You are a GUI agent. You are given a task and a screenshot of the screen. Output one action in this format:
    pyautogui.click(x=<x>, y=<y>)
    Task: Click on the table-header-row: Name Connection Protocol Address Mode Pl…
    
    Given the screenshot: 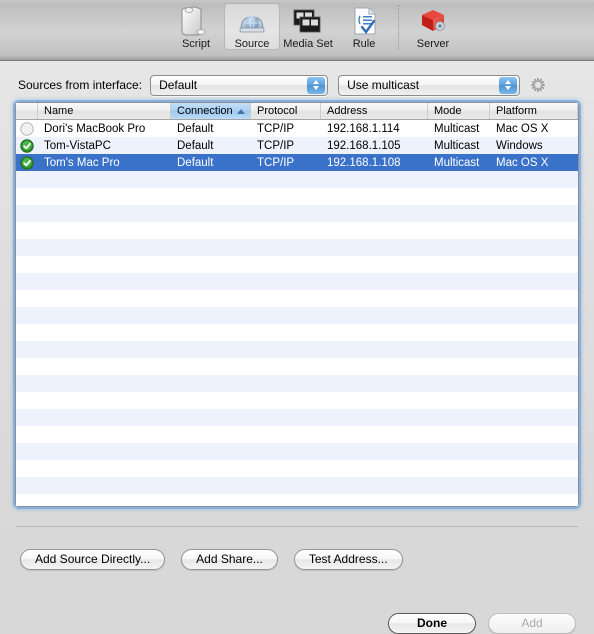 What is the action you would take?
    pyautogui.click(x=297, y=111)
    